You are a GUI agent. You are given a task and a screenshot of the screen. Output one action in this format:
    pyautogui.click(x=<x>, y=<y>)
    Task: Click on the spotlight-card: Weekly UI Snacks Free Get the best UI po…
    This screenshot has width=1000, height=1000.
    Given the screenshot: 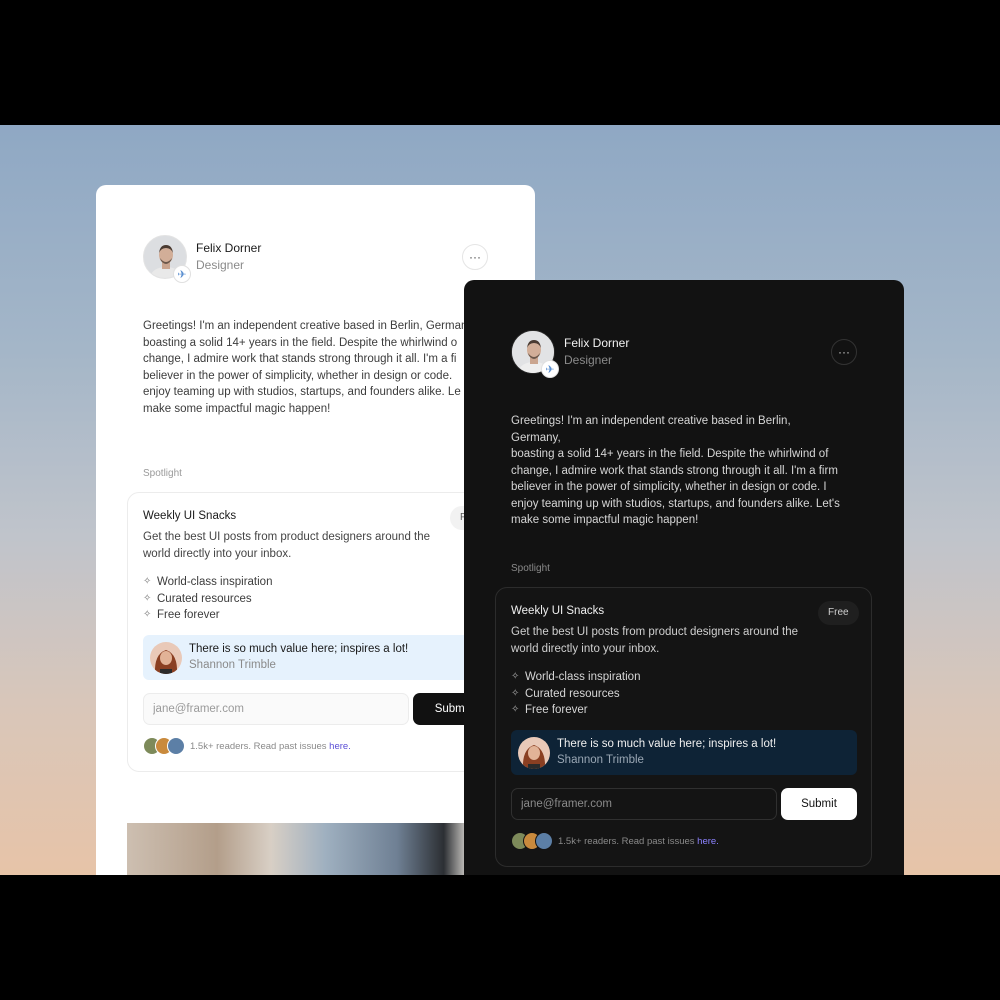 What is the action you would take?
    pyautogui.click(x=683, y=727)
    